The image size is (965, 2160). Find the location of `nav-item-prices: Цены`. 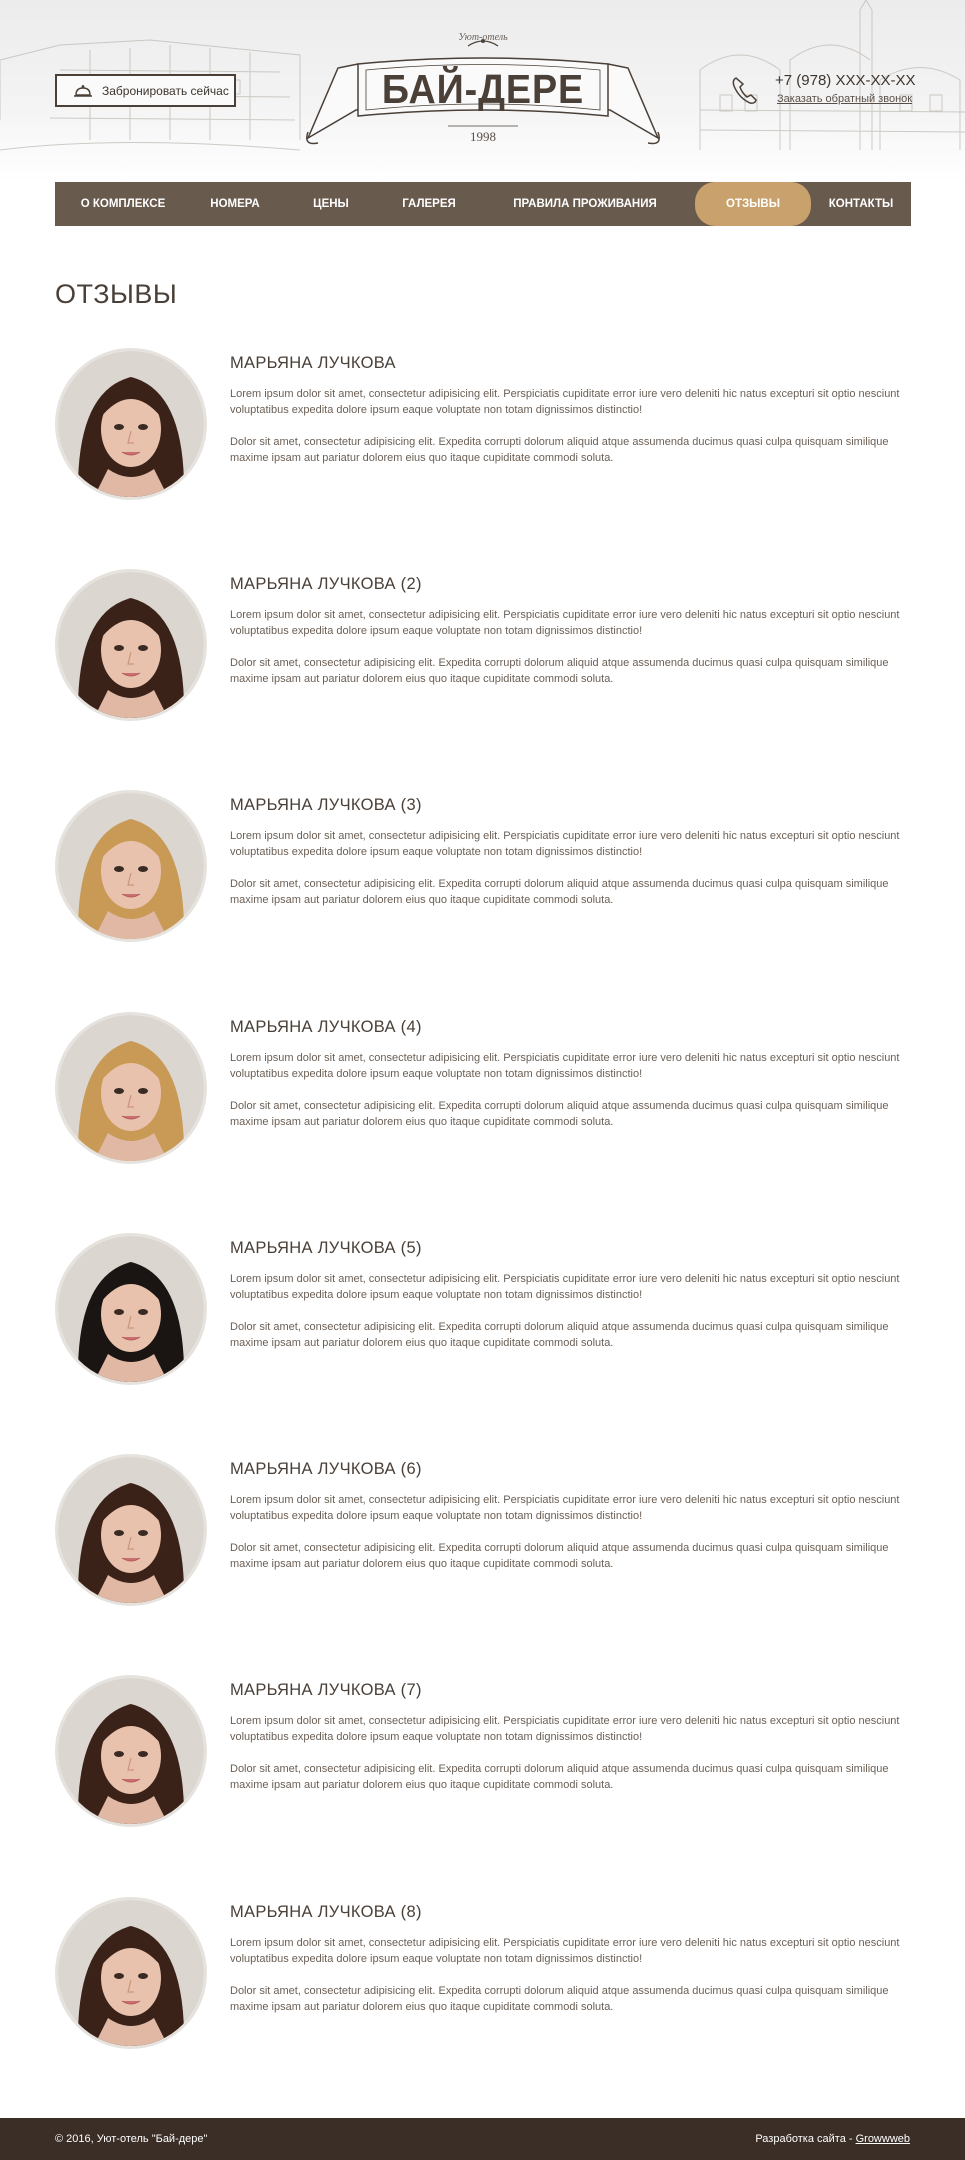

nav-item-prices: Цены is located at coordinates (331, 204).